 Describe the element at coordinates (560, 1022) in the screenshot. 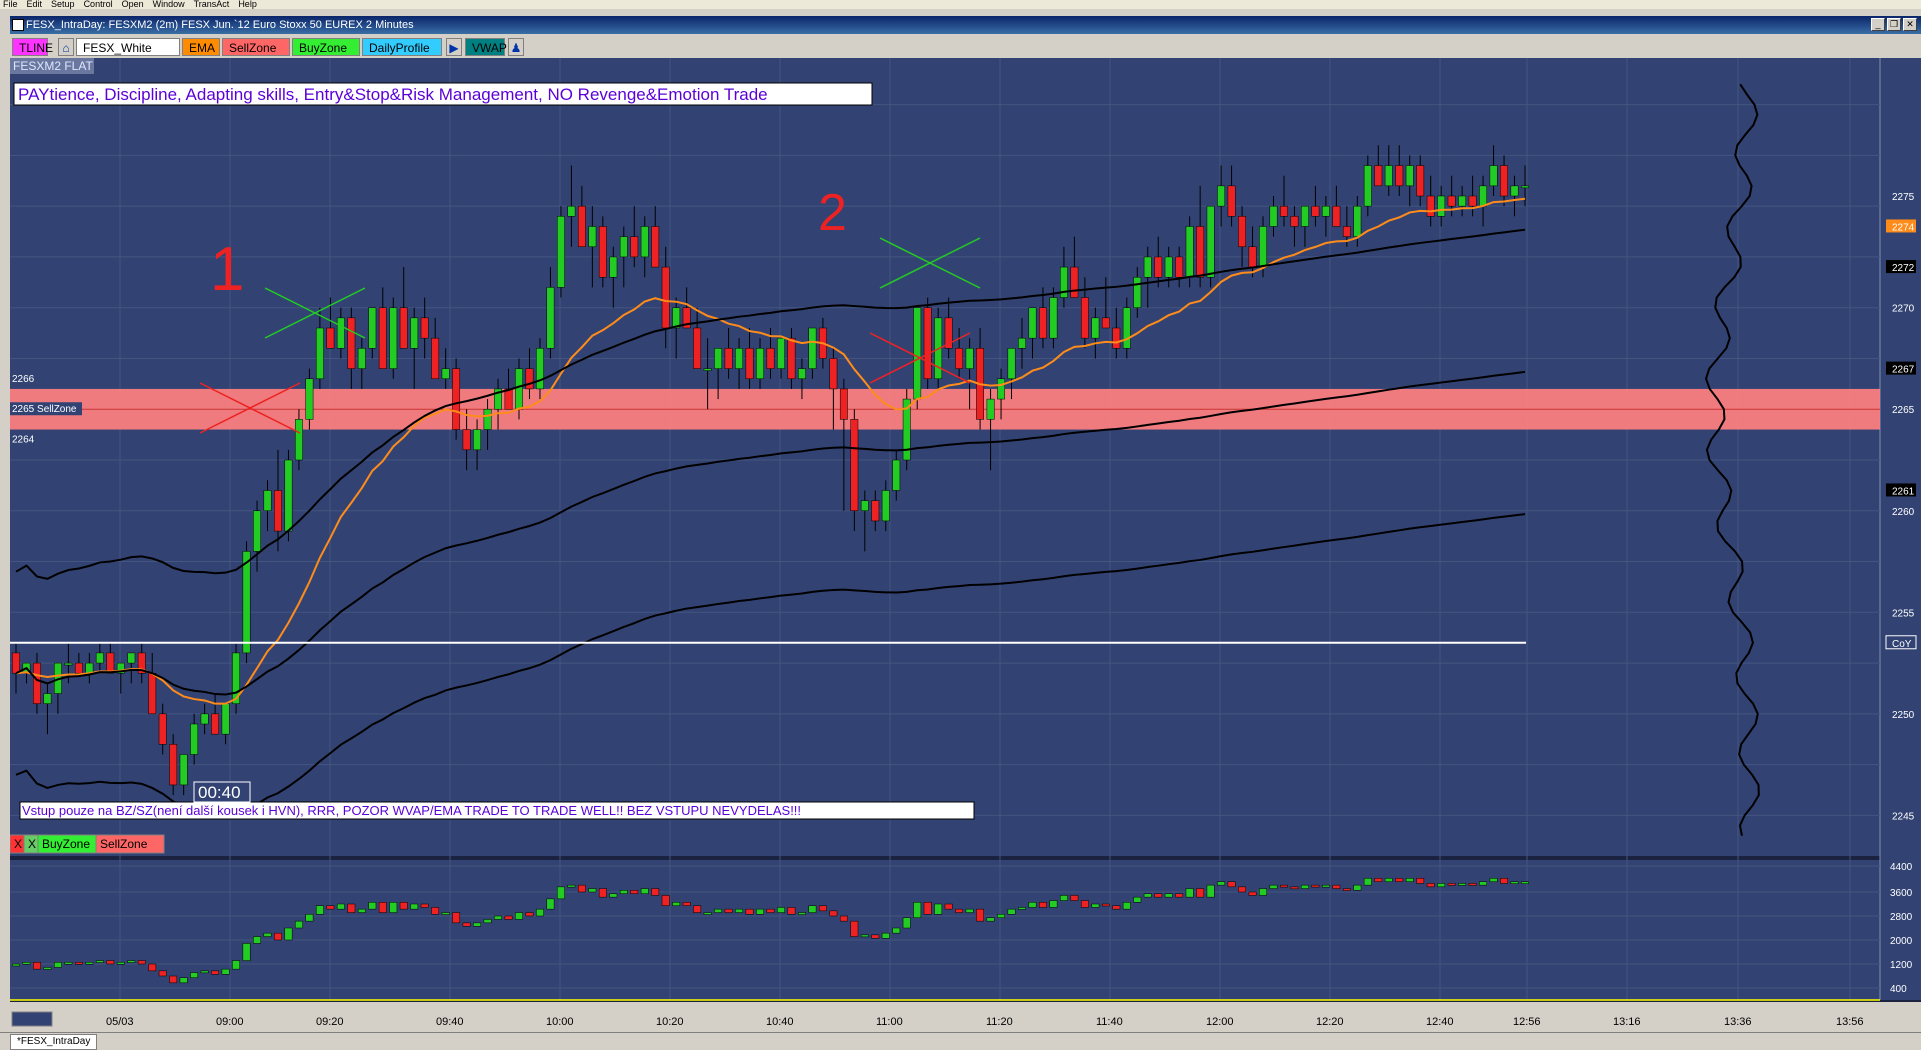

I see `time-axis-label: 10:00` at that location.